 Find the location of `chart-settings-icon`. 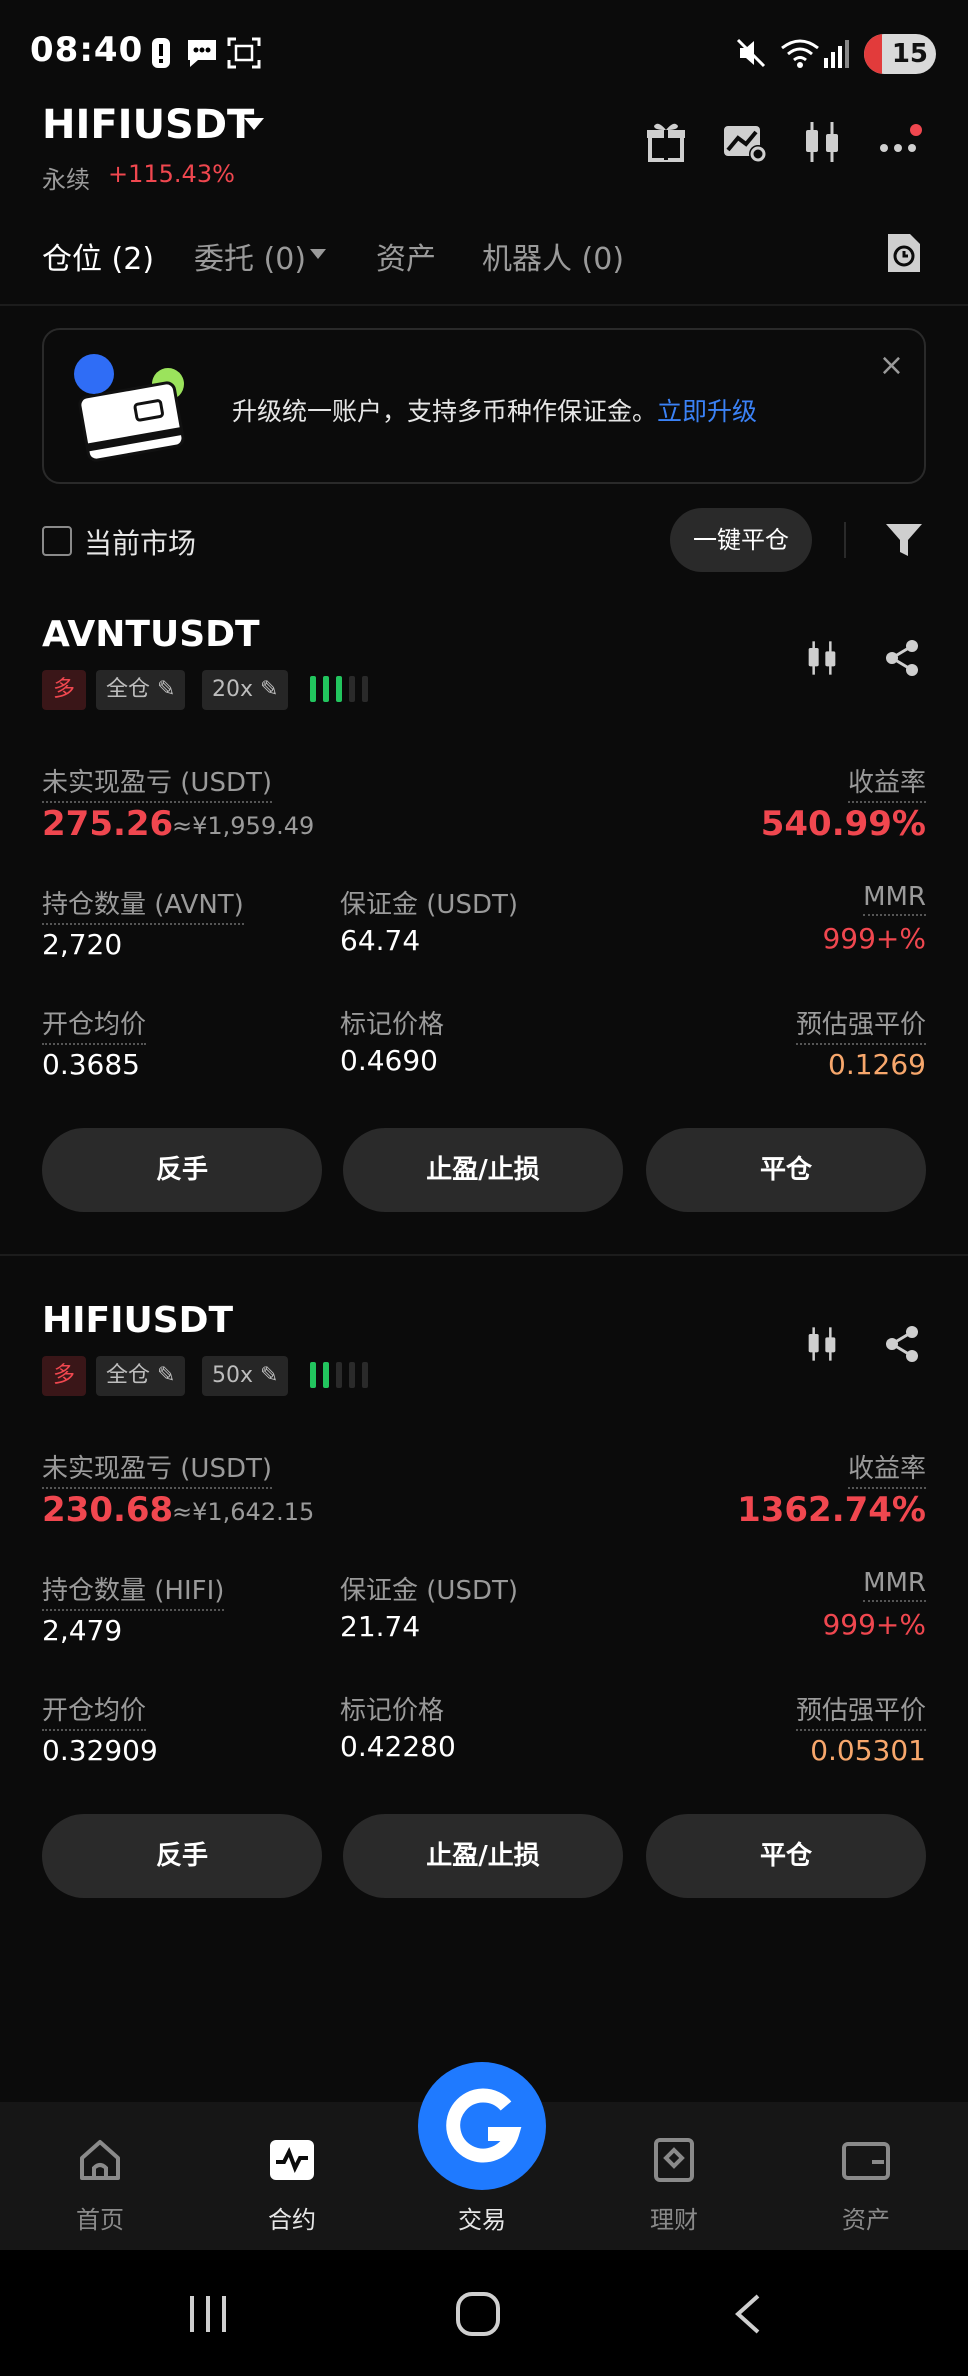

chart-settings-icon is located at coordinates (744, 142).